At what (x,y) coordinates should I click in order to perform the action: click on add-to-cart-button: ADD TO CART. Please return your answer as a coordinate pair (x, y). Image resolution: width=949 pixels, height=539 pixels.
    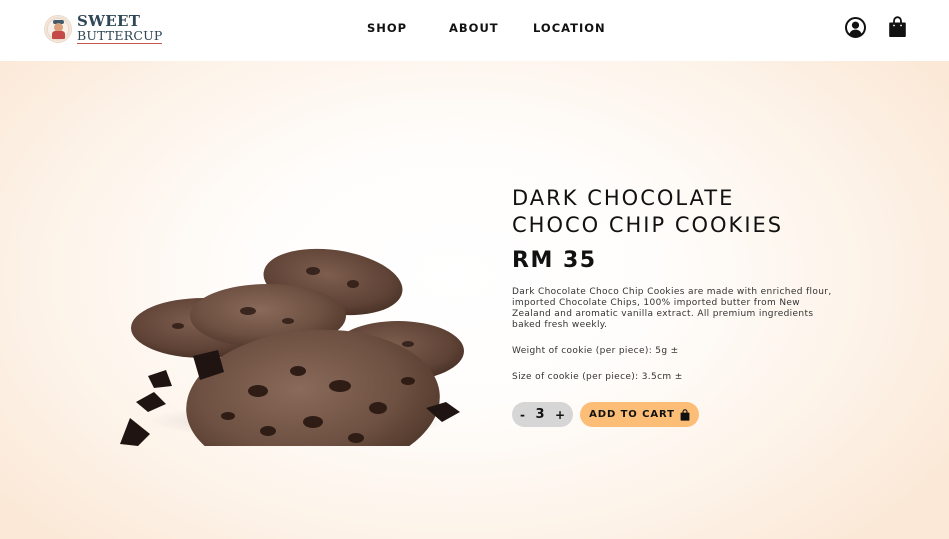
    Looking at the image, I should click on (639, 414).